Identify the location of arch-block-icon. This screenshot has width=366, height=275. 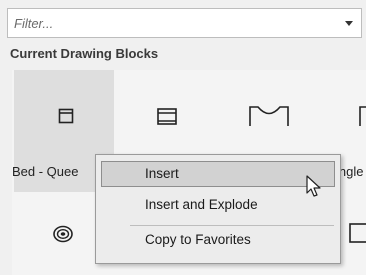
(269, 116).